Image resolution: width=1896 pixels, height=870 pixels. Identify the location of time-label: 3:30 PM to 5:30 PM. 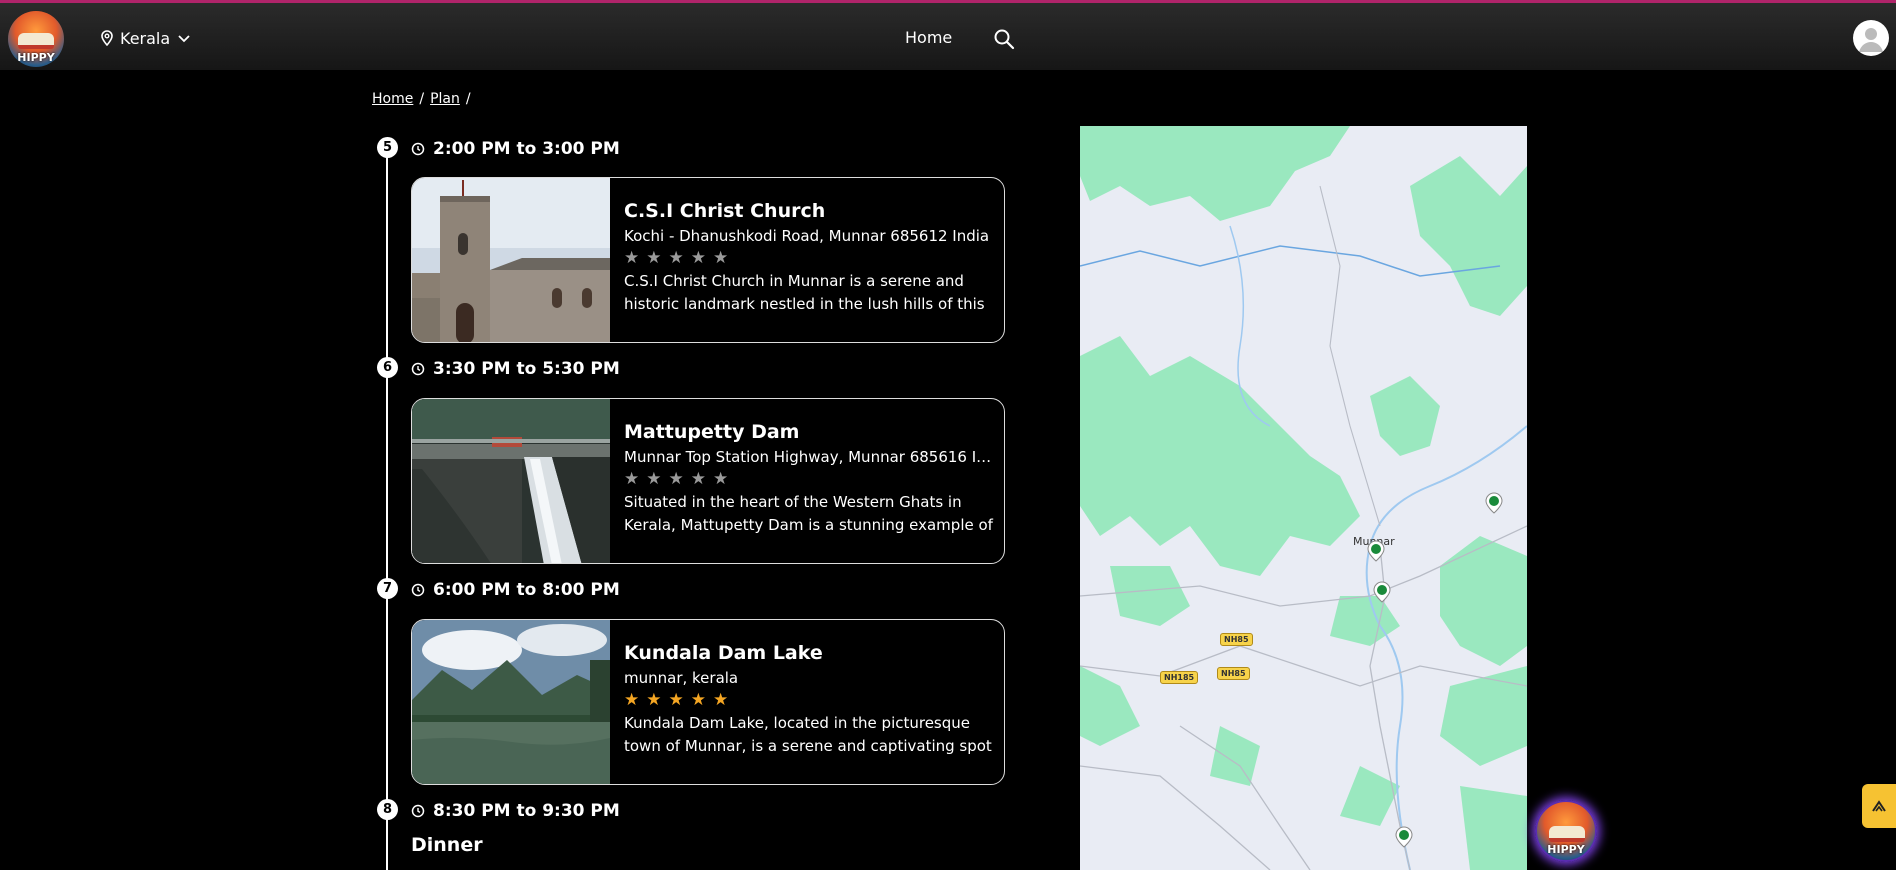
(526, 369).